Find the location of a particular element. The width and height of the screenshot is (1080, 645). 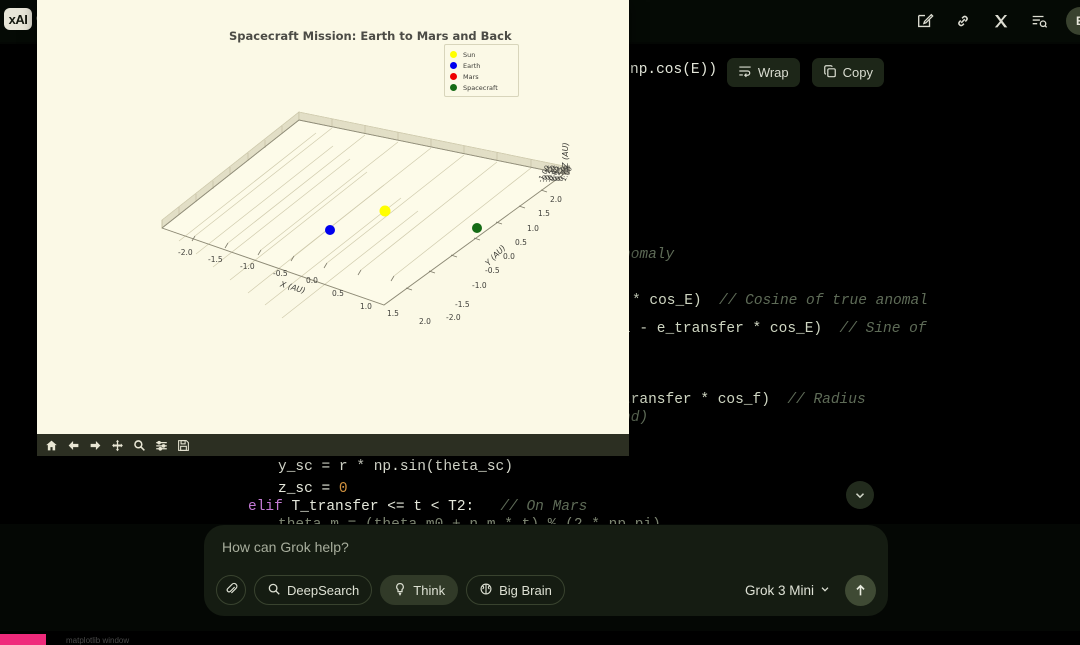

y-tick-label: -2.0 is located at coordinates (453, 317).